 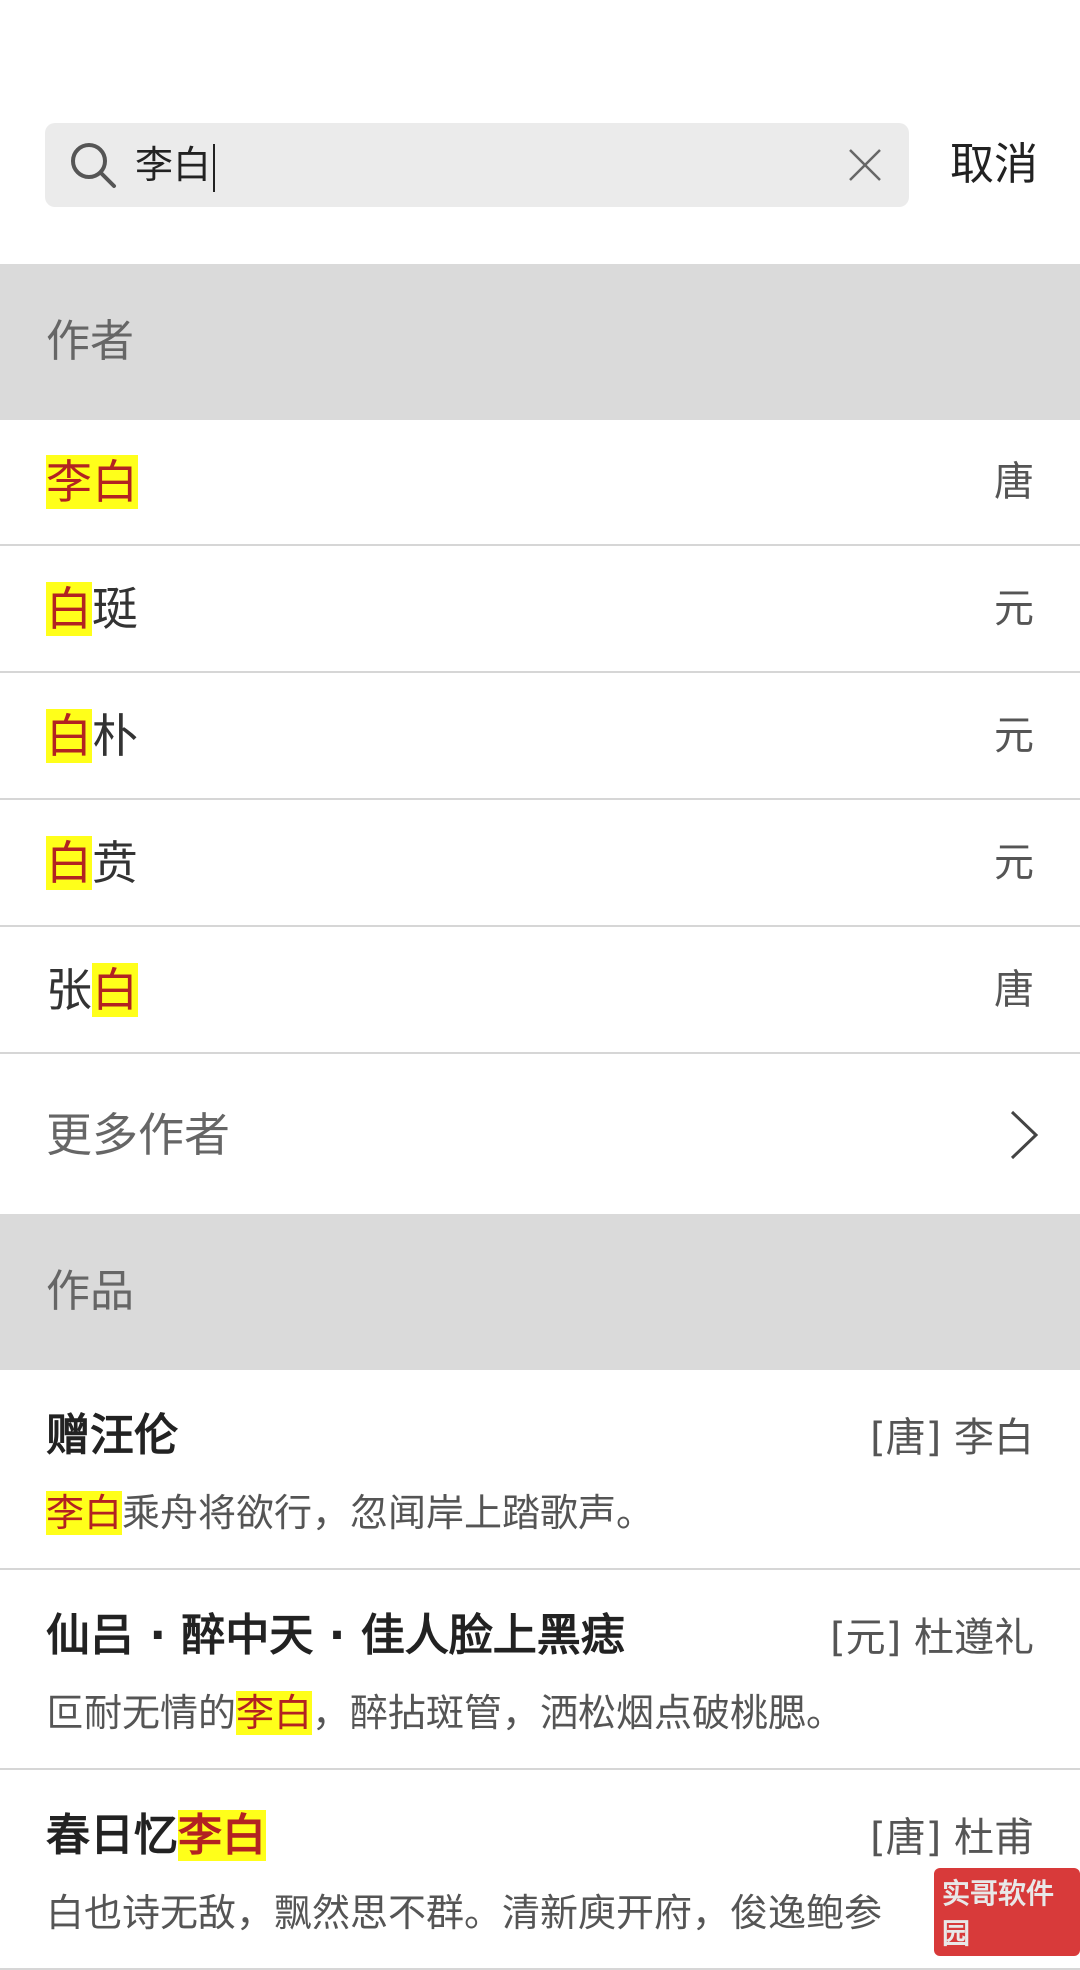 What do you see at coordinates (388, 1513) in the screenshot?
I see `text-segment: 乘舟将欲行，忽闻岸上踏歌声。` at bounding box center [388, 1513].